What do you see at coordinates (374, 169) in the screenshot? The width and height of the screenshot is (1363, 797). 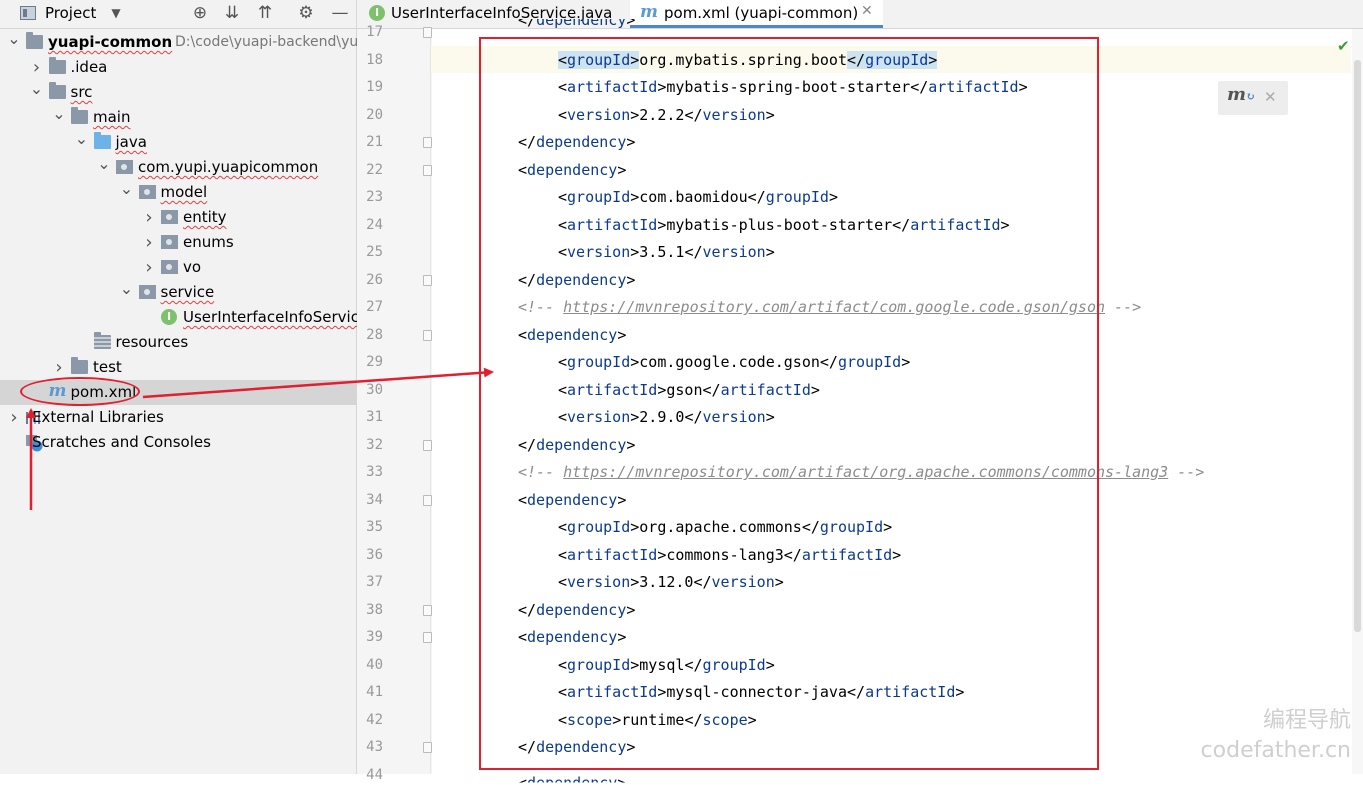 I see `line-number: 22` at bounding box center [374, 169].